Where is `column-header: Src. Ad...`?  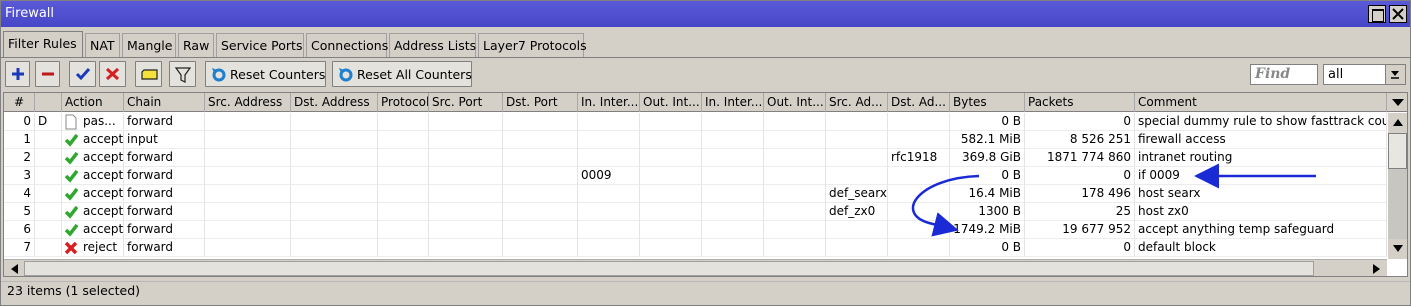 column-header: Src. Ad... is located at coordinates (857, 102).